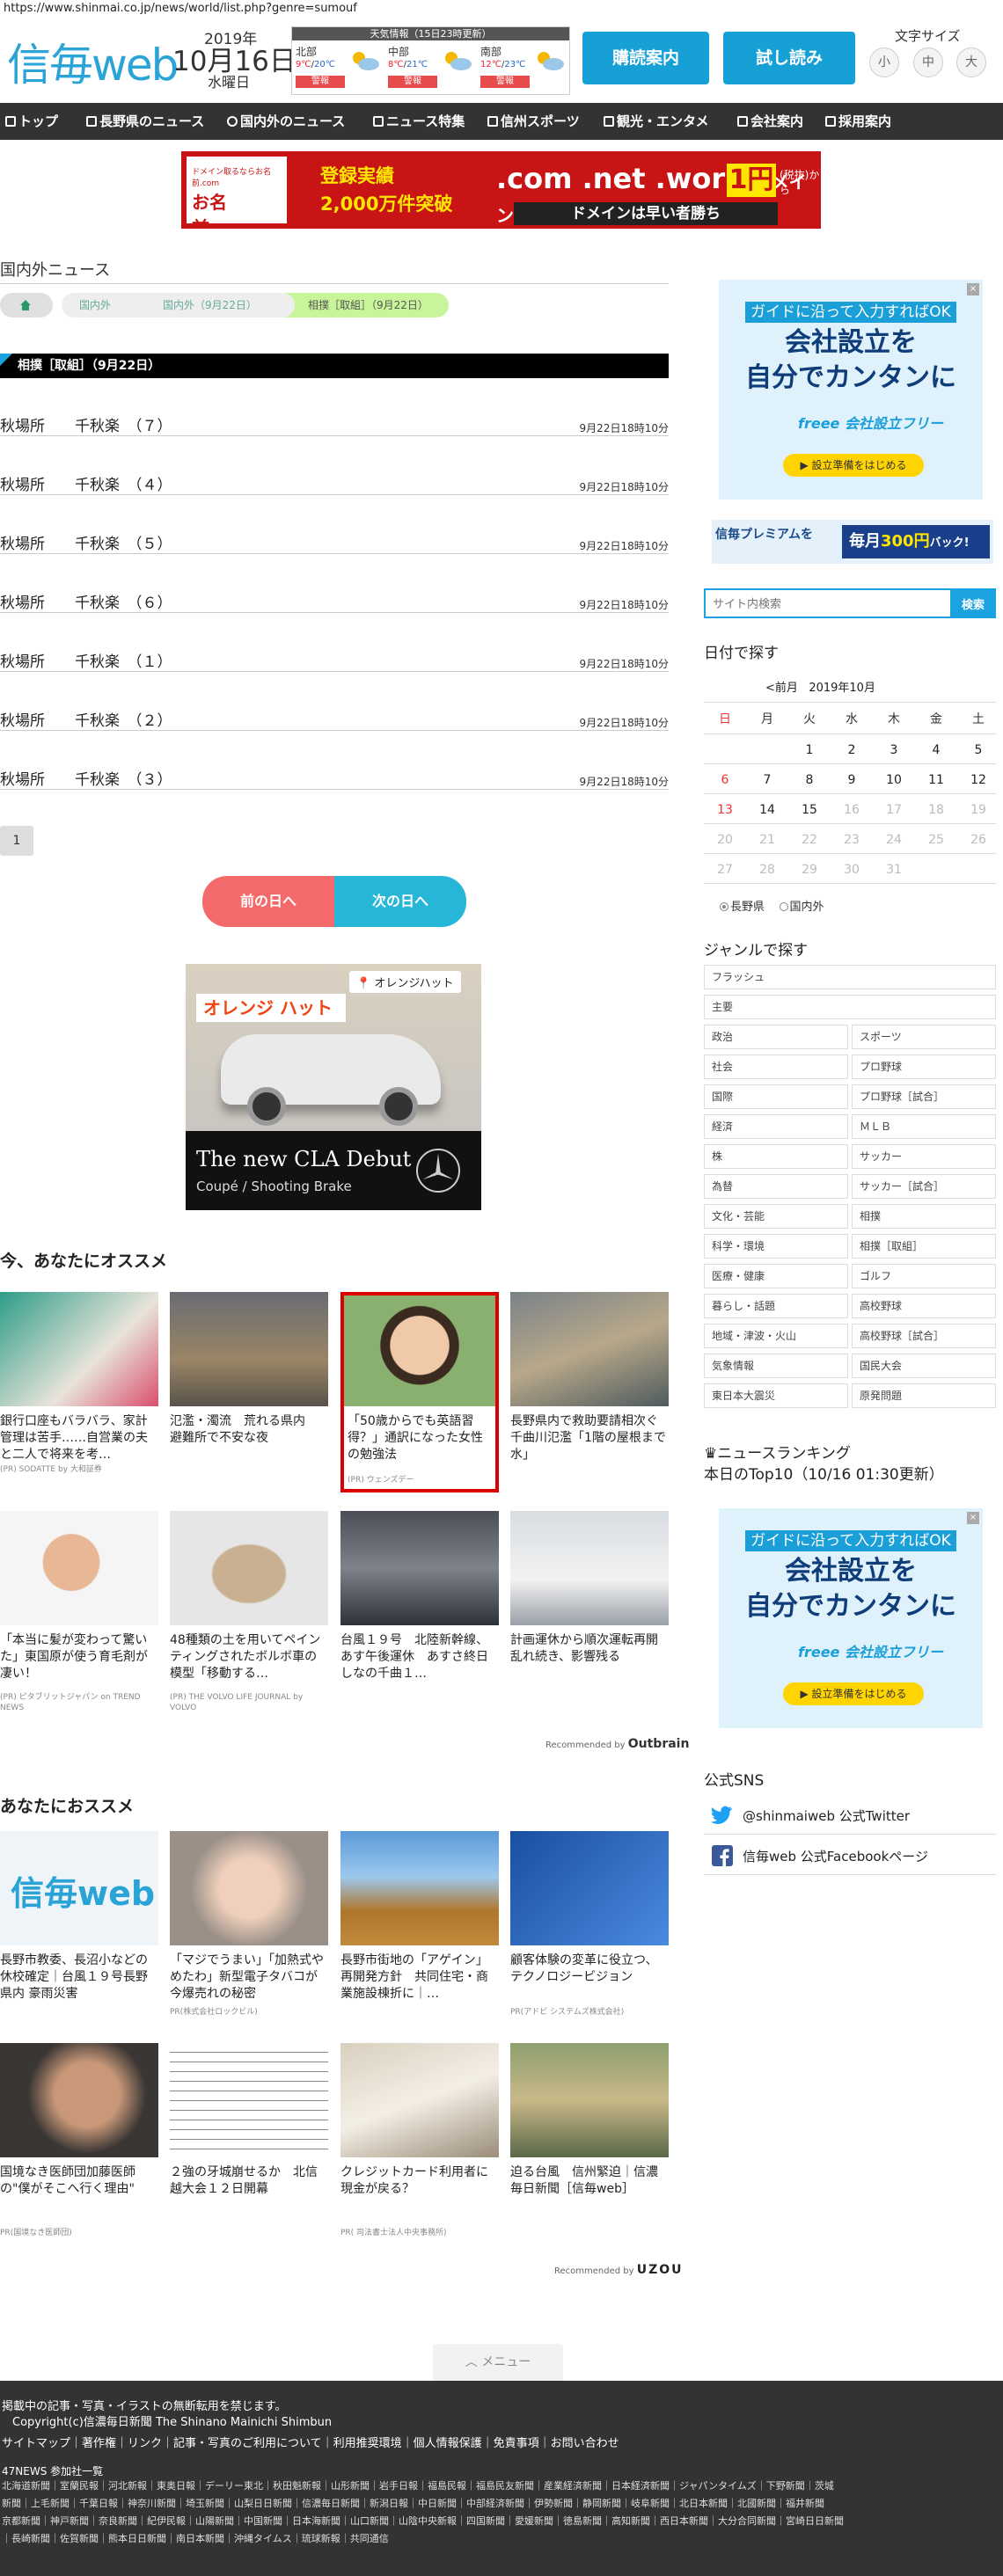  What do you see at coordinates (894, 750) in the screenshot?
I see `calendar-day: 3` at bounding box center [894, 750].